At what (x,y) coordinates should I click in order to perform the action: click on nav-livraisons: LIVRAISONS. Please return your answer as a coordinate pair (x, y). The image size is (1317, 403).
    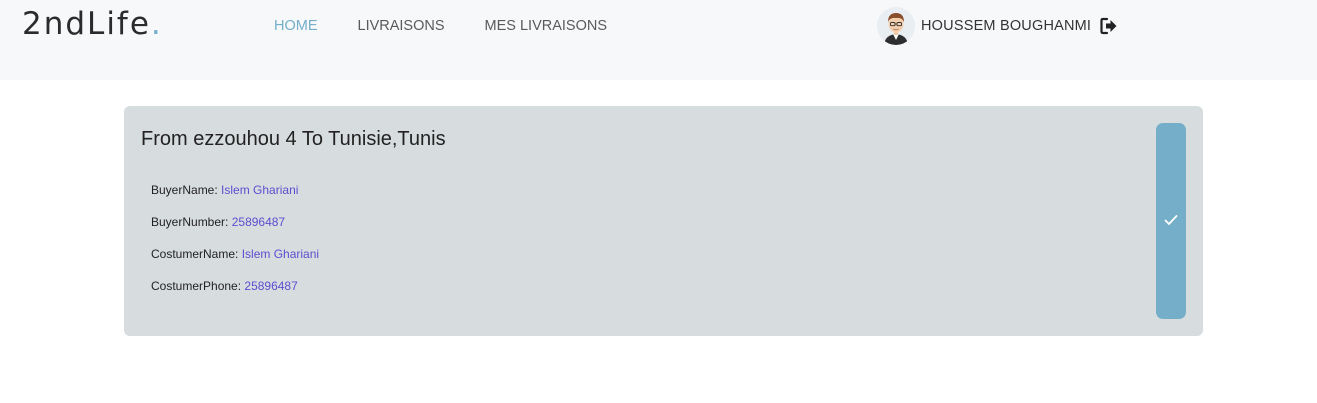
    Looking at the image, I should click on (401, 26).